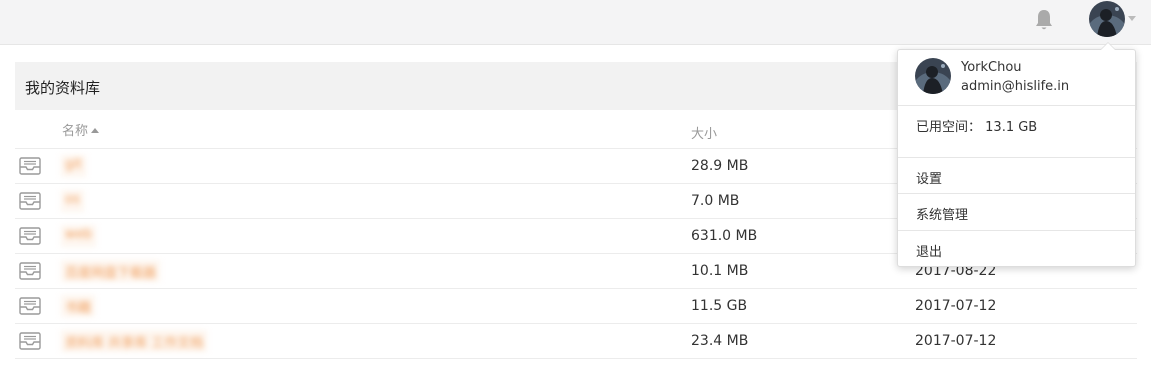 This screenshot has width=1151, height=385. Describe the element at coordinates (724, 236) in the screenshot. I see `library-size: 631.0 MB` at that location.